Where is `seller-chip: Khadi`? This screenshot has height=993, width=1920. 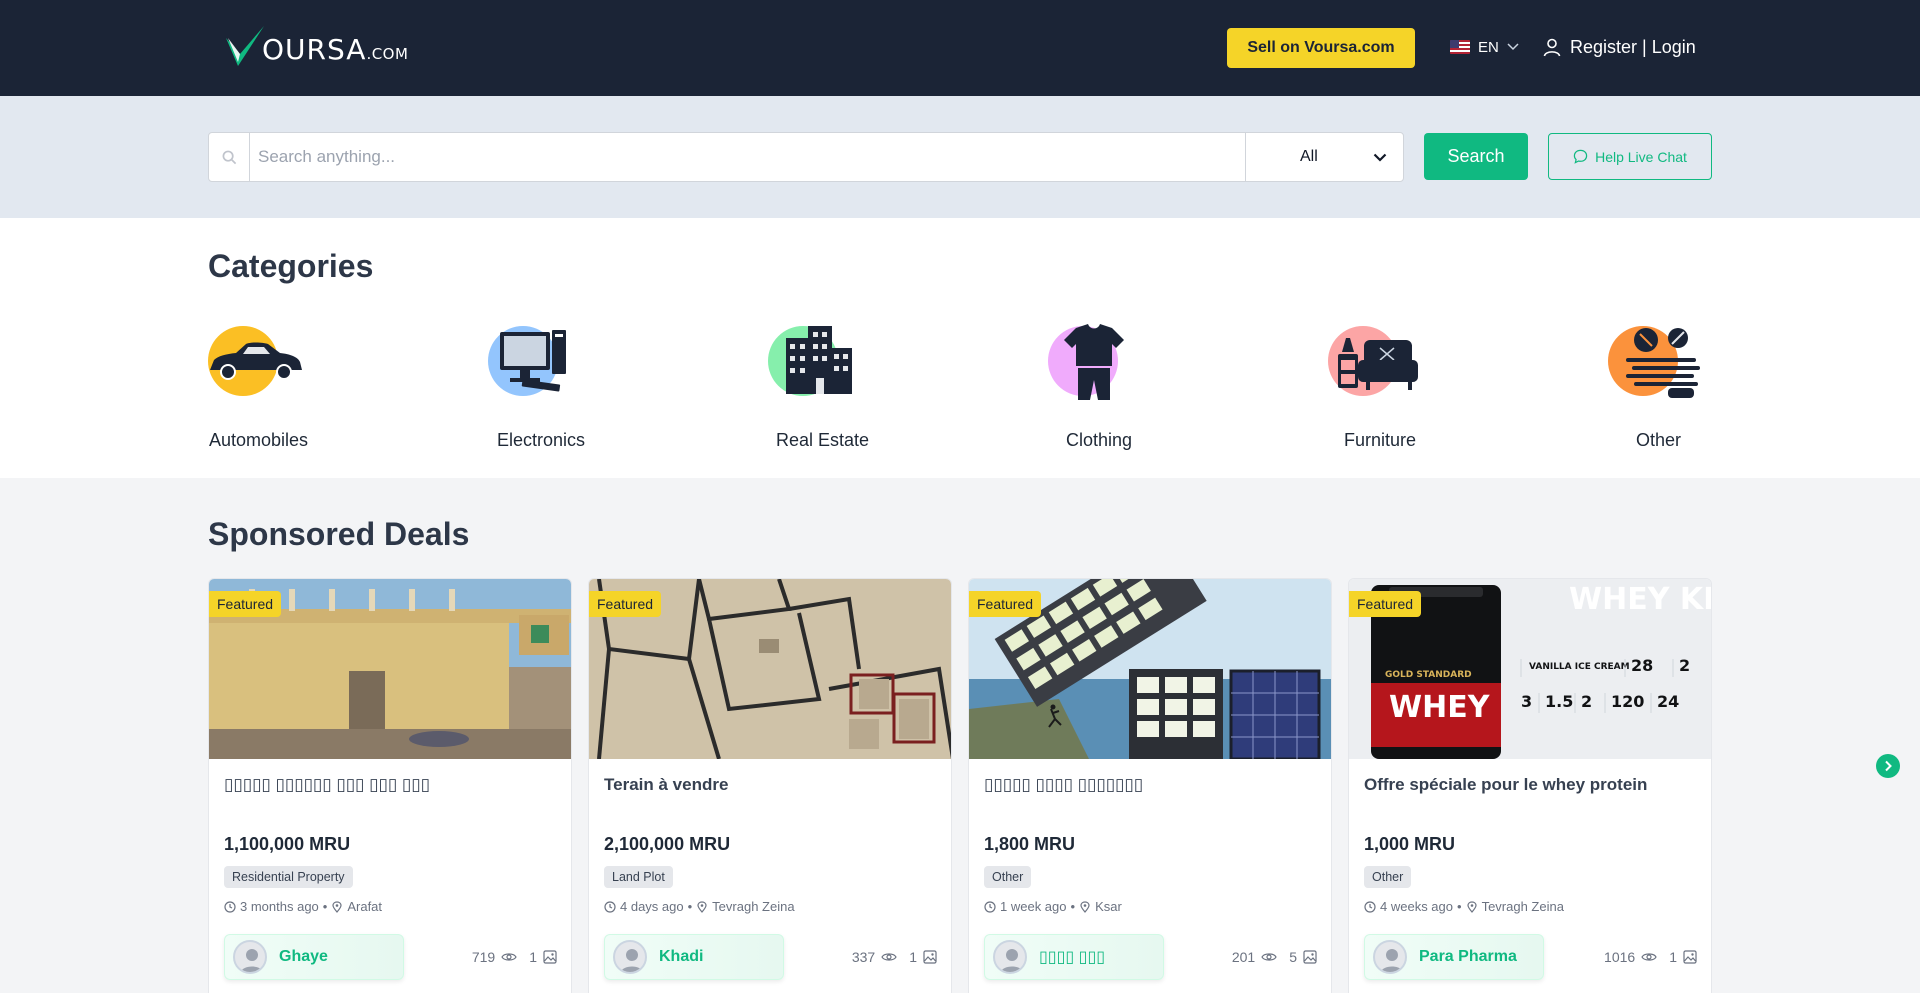 seller-chip: Khadi is located at coordinates (694, 957).